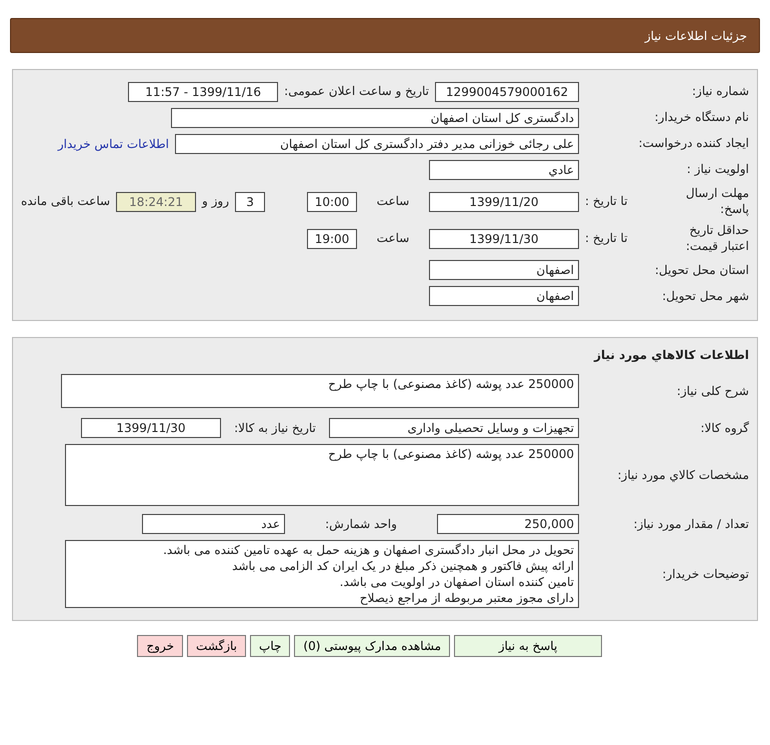  Describe the element at coordinates (332, 202) in the screenshot. I see `time-field: 10:00` at that location.